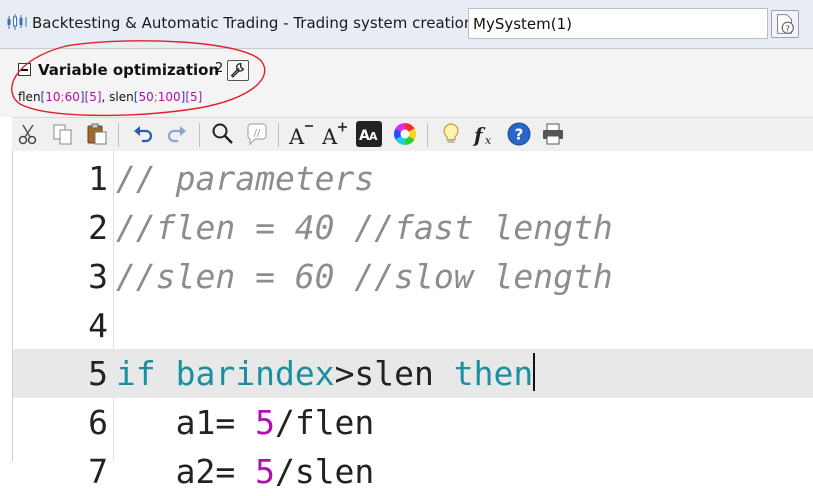  I want to click on code-line: 3 //slen = 60 //slow length, so click(413, 276).